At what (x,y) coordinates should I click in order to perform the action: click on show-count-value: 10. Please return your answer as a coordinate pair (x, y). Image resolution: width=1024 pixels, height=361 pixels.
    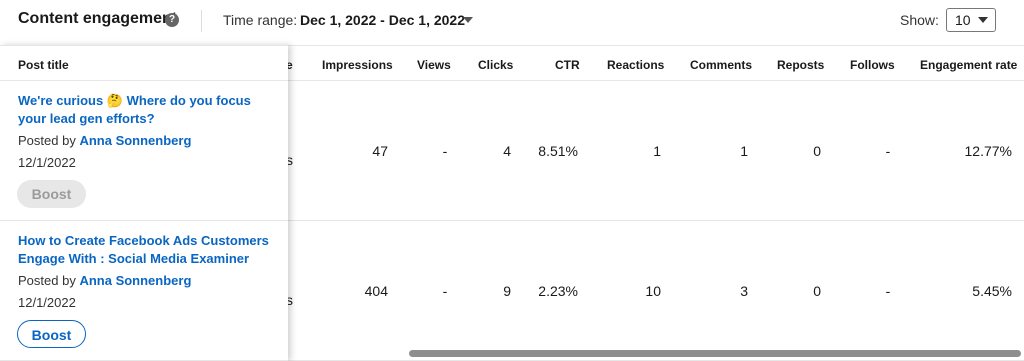
    Looking at the image, I should click on (963, 20).